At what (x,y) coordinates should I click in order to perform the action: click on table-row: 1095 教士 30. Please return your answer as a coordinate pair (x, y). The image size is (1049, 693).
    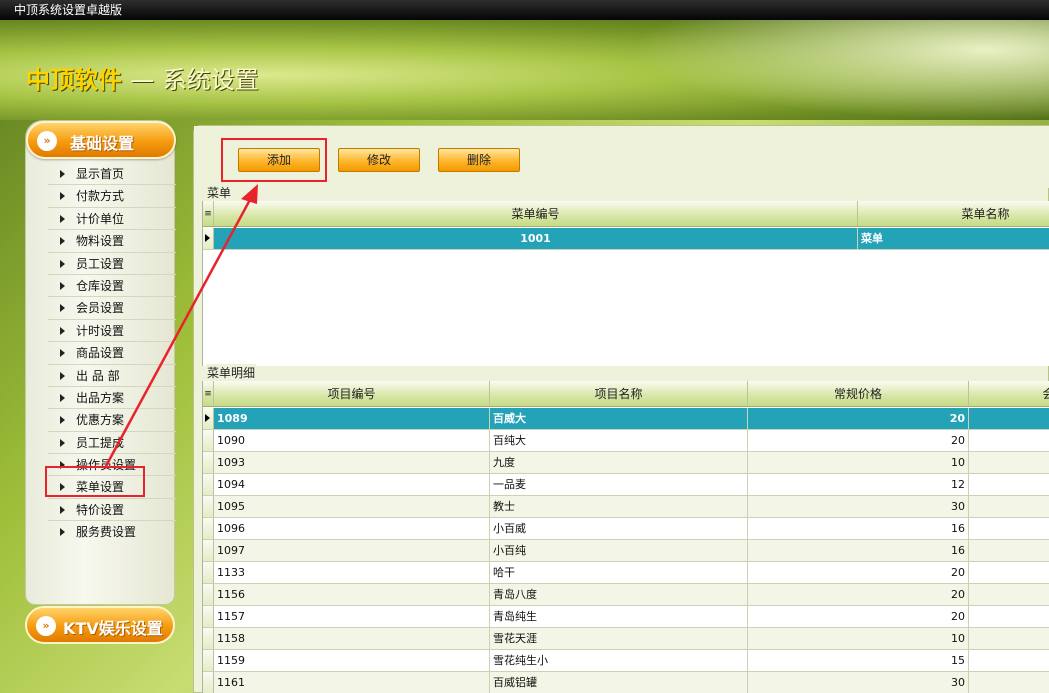
    Looking at the image, I should click on (626, 507).